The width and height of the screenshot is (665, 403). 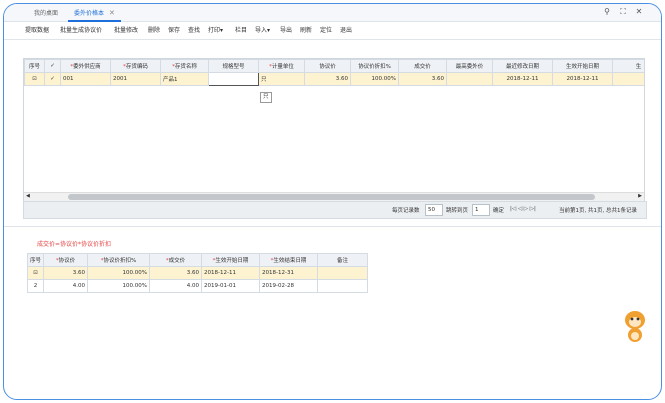 I want to click on divider, so click(x=332, y=226).